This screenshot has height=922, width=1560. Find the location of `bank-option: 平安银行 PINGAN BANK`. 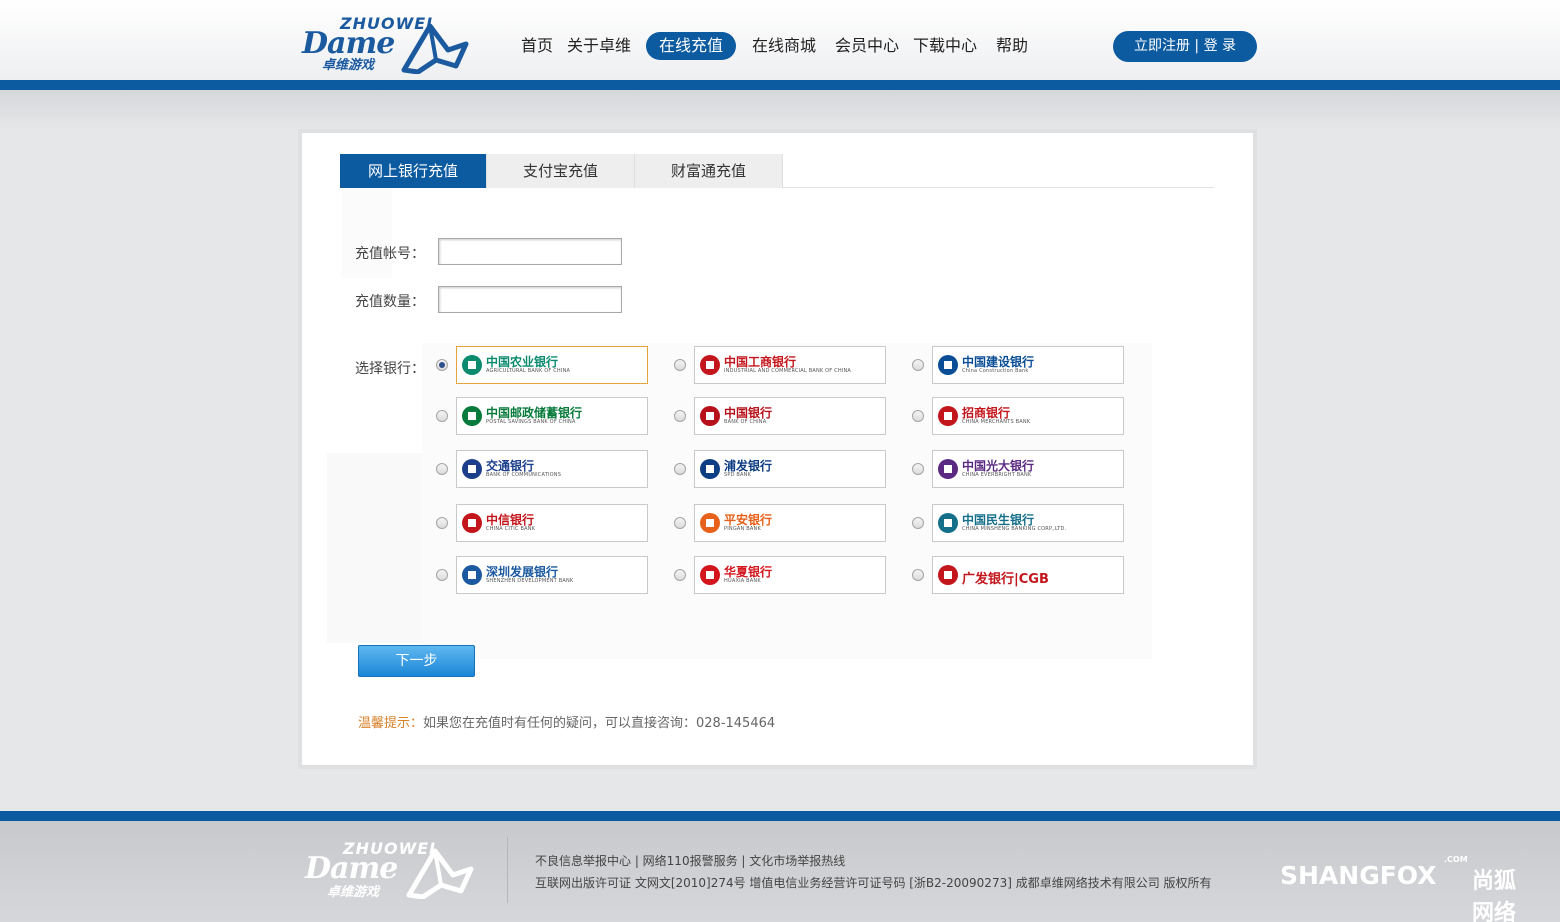

bank-option: 平安银行 PINGAN BANK is located at coordinates (790, 523).